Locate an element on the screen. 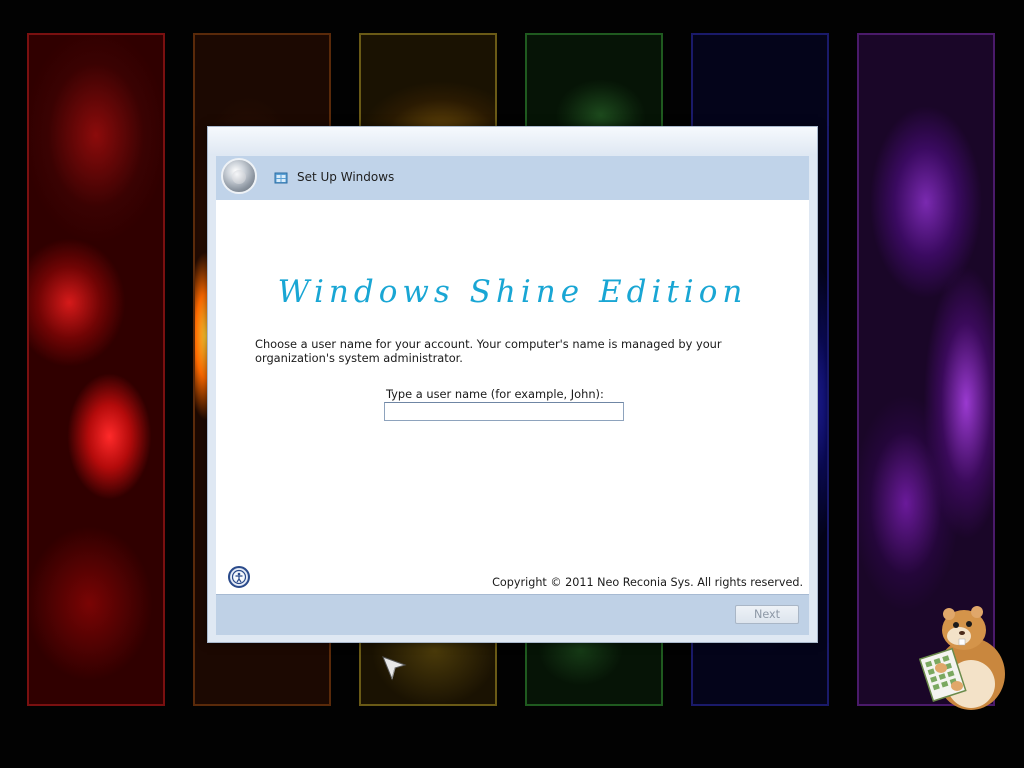 The height and width of the screenshot is (768, 1024). next-button: Next is located at coordinates (767, 614).